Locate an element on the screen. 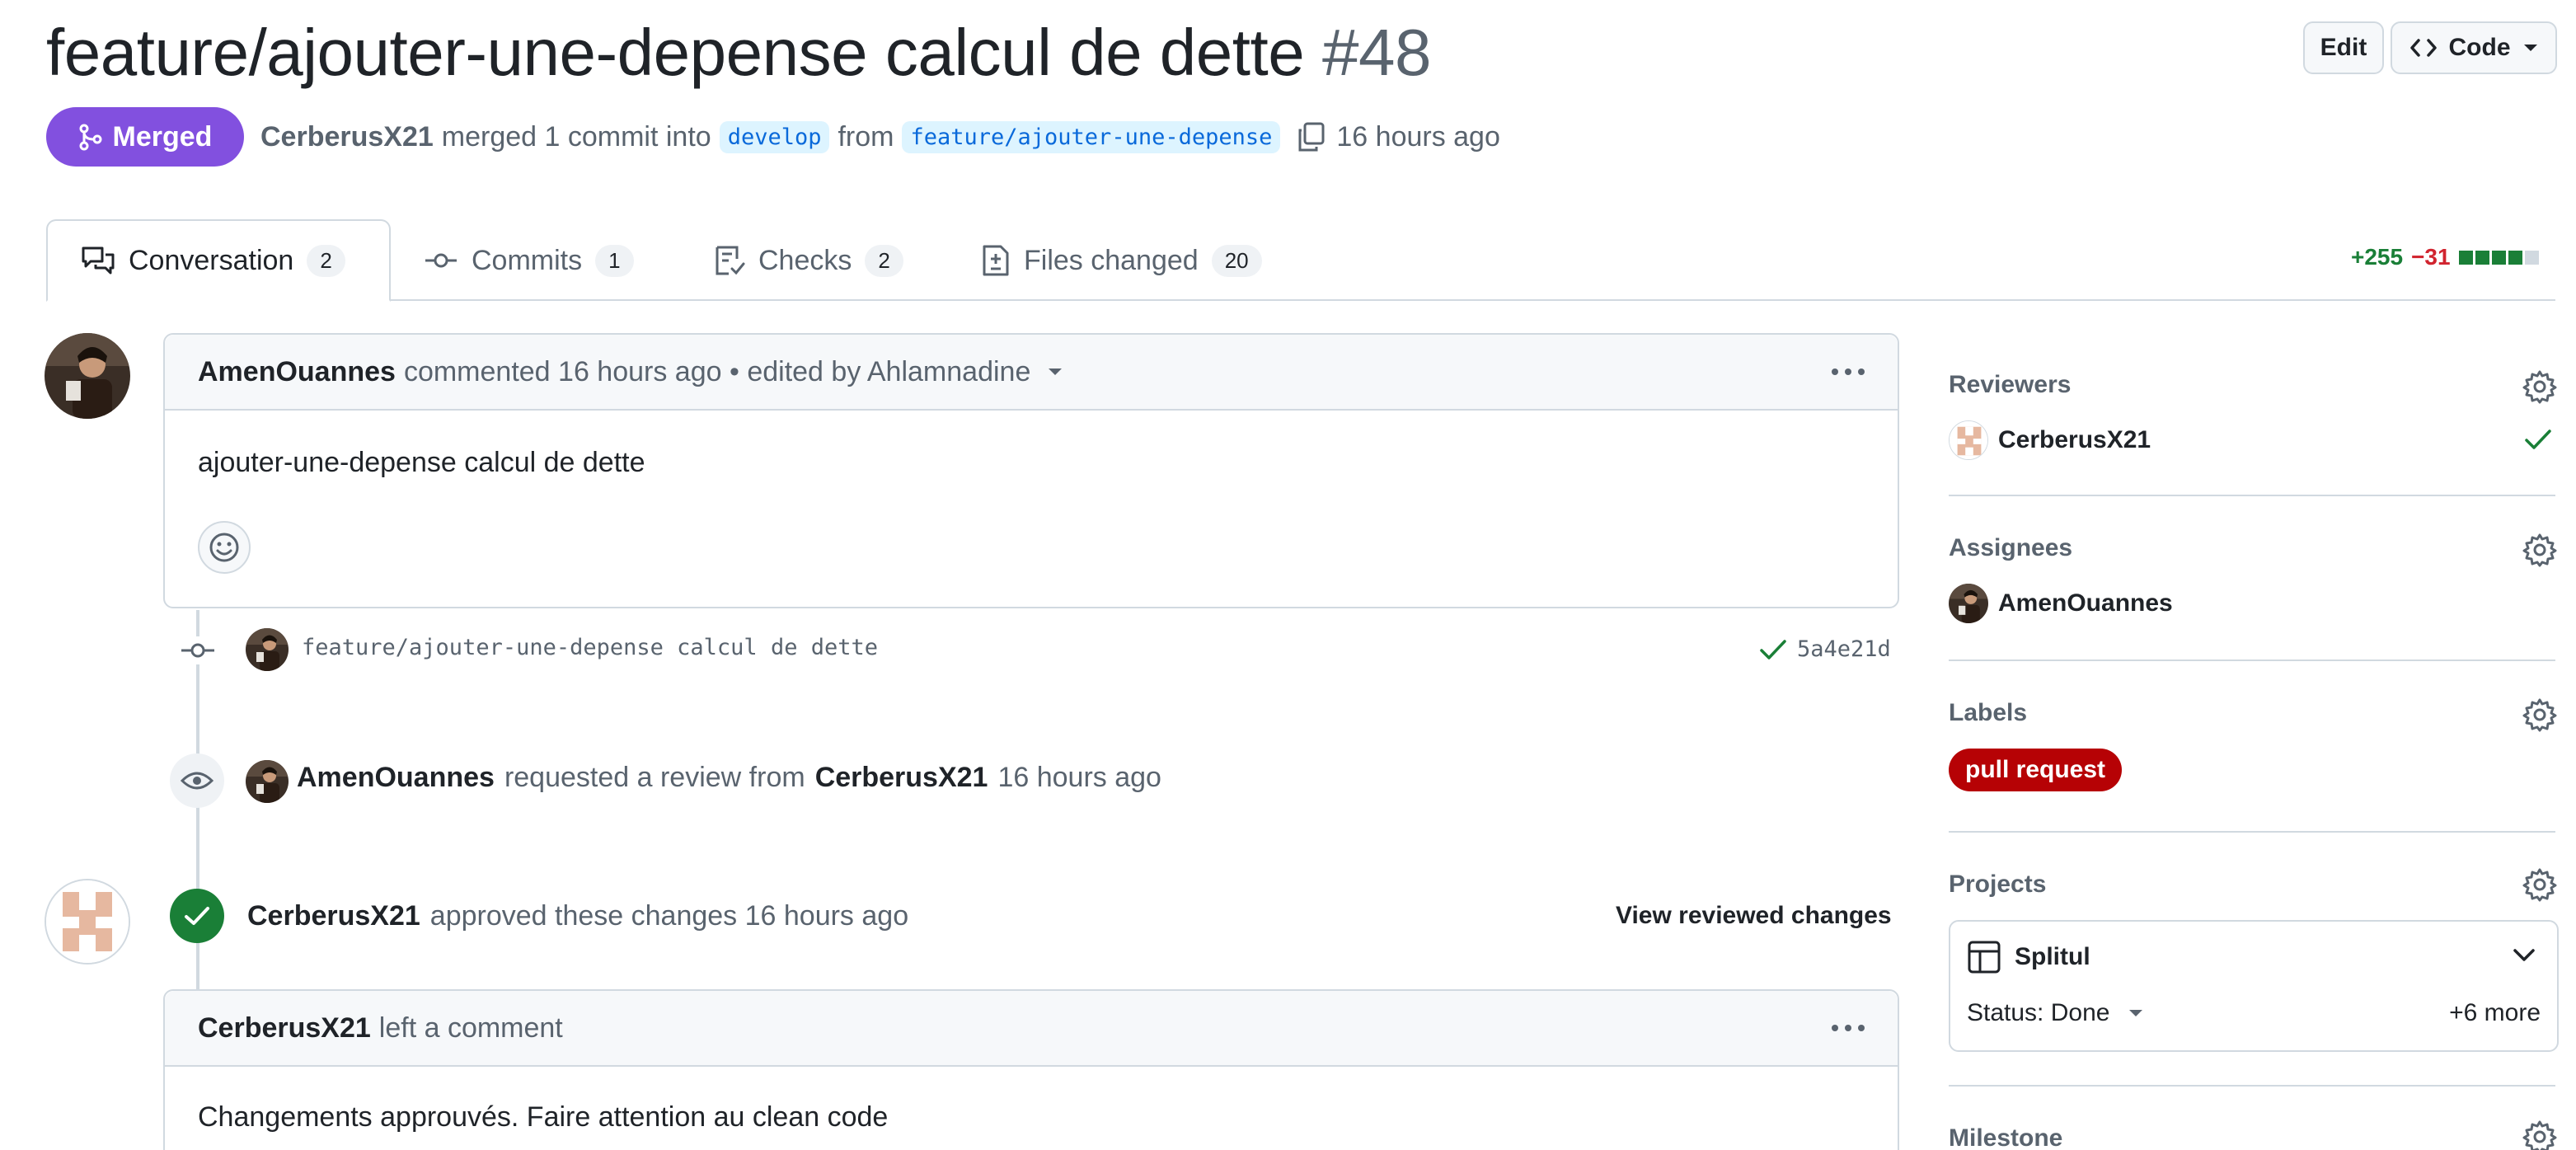  checklist-icon is located at coordinates (729, 260).